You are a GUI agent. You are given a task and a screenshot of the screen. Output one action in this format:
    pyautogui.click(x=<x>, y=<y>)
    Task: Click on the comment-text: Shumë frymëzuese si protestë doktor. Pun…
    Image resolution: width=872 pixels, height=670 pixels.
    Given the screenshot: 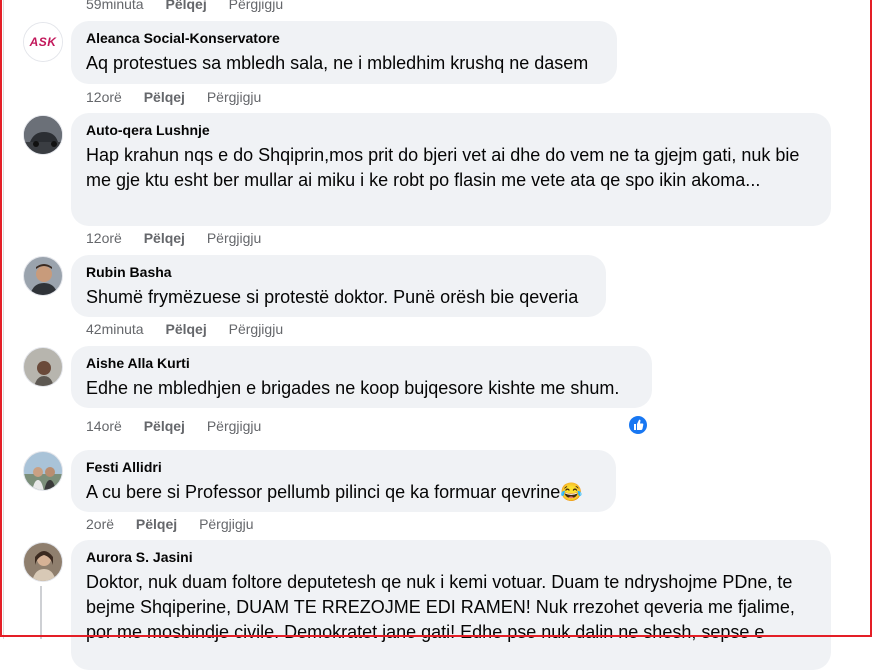 What is the action you would take?
    pyautogui.click(x=332, y=297)
    